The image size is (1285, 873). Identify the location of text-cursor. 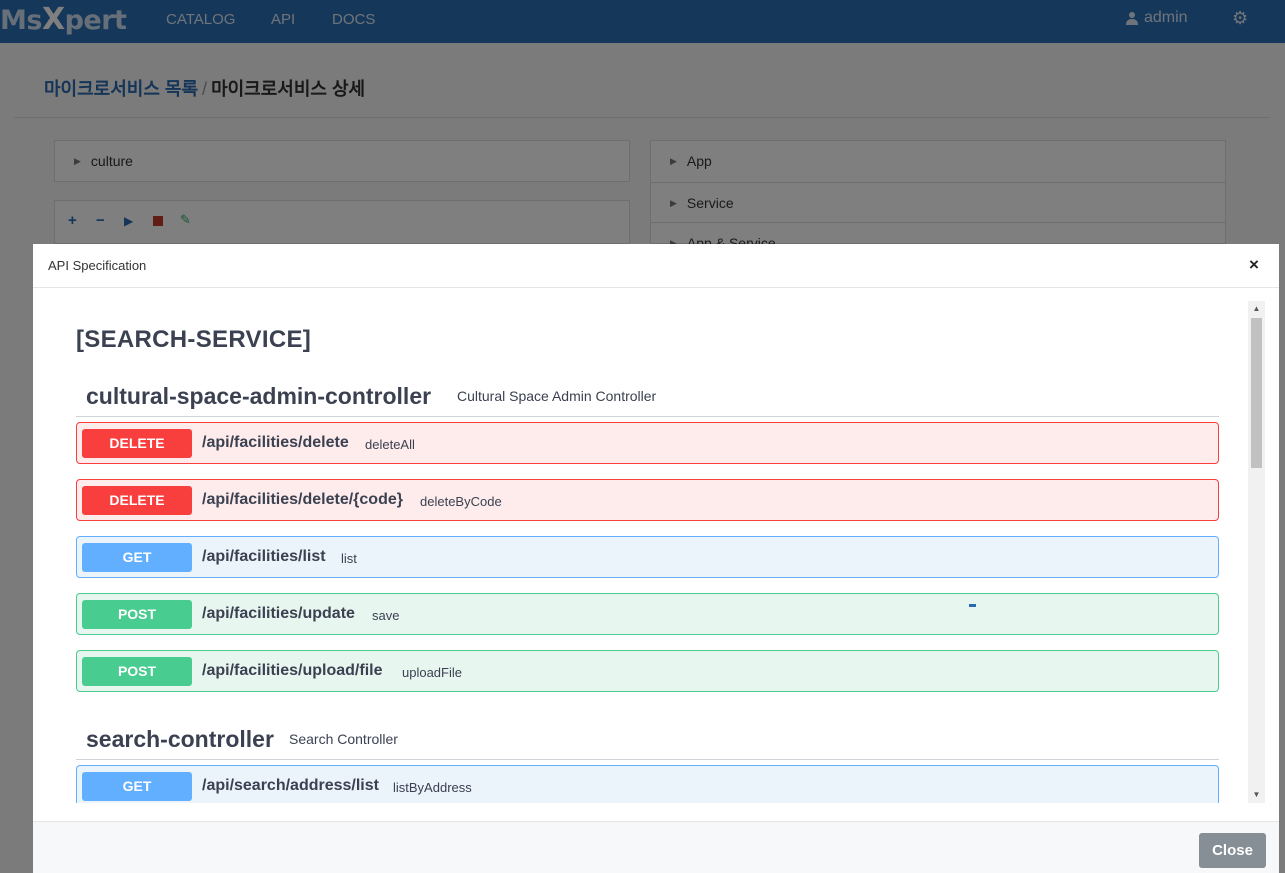
(972, 605).